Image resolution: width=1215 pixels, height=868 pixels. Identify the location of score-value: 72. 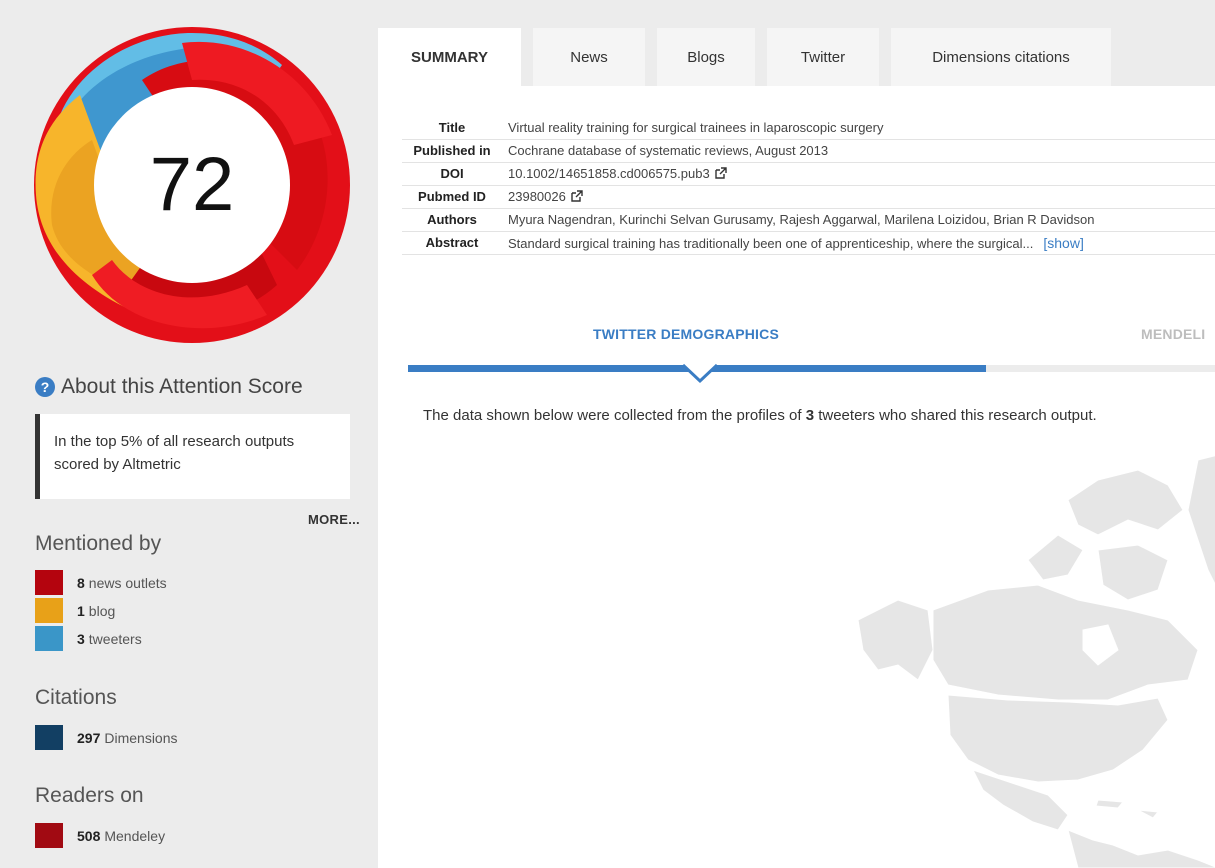
(192, 184).